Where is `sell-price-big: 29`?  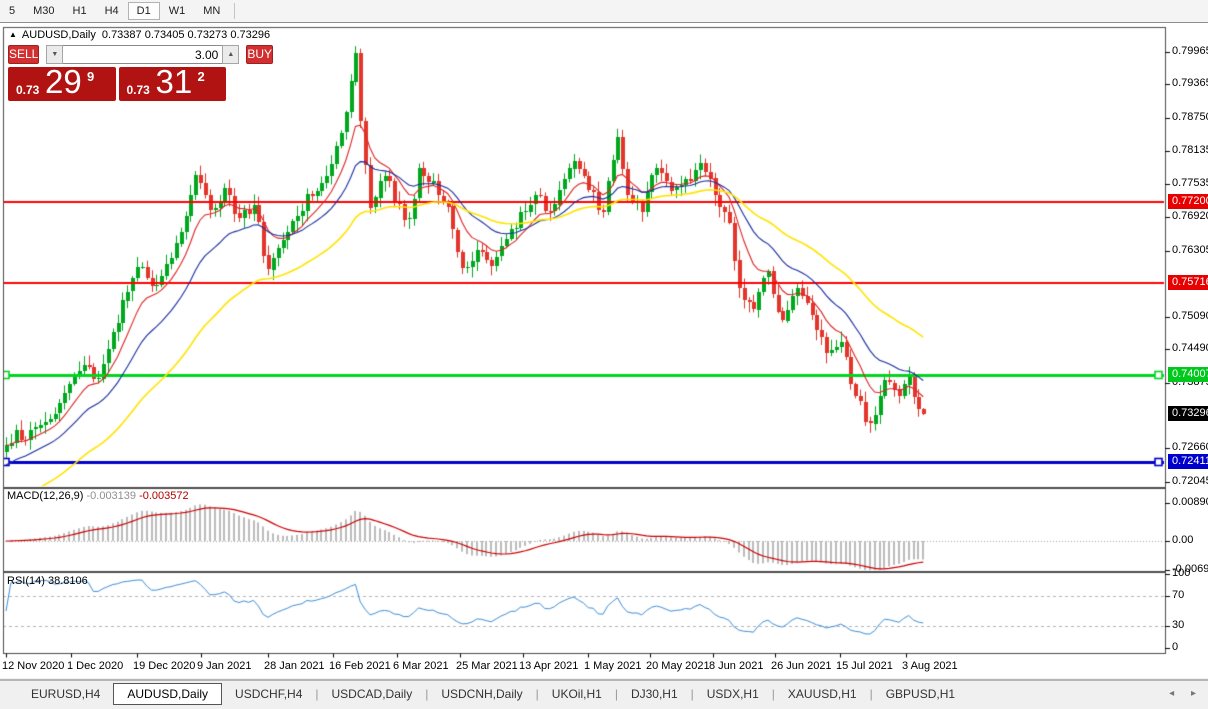
sell-price-big: 29 is located at coordinates (63, 81).